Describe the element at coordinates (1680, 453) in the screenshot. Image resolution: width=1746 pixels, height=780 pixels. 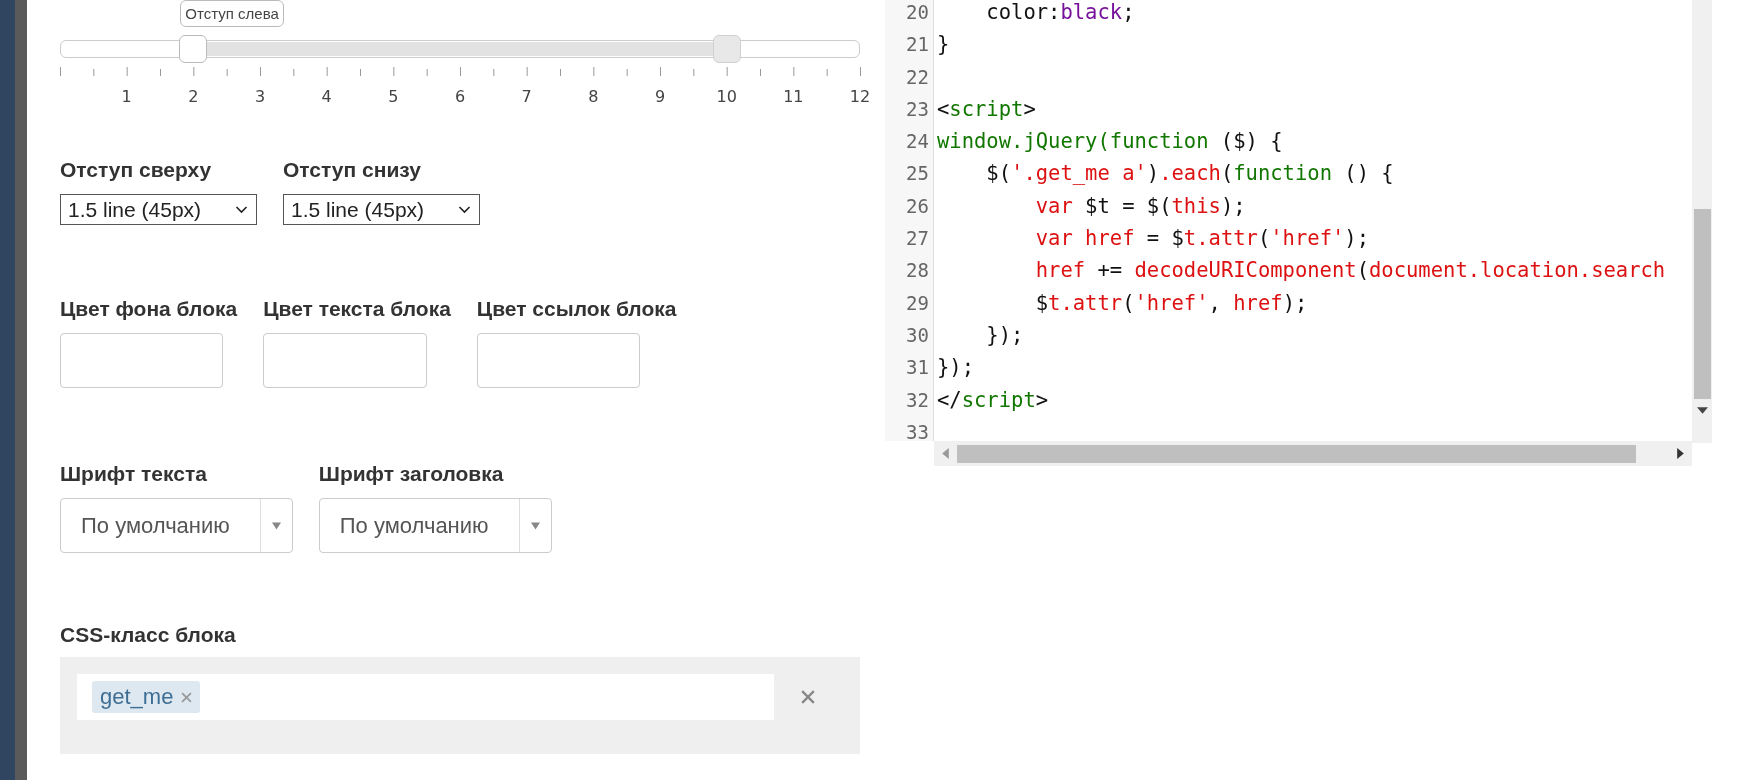
I see `scroll-right-icon` at that location.